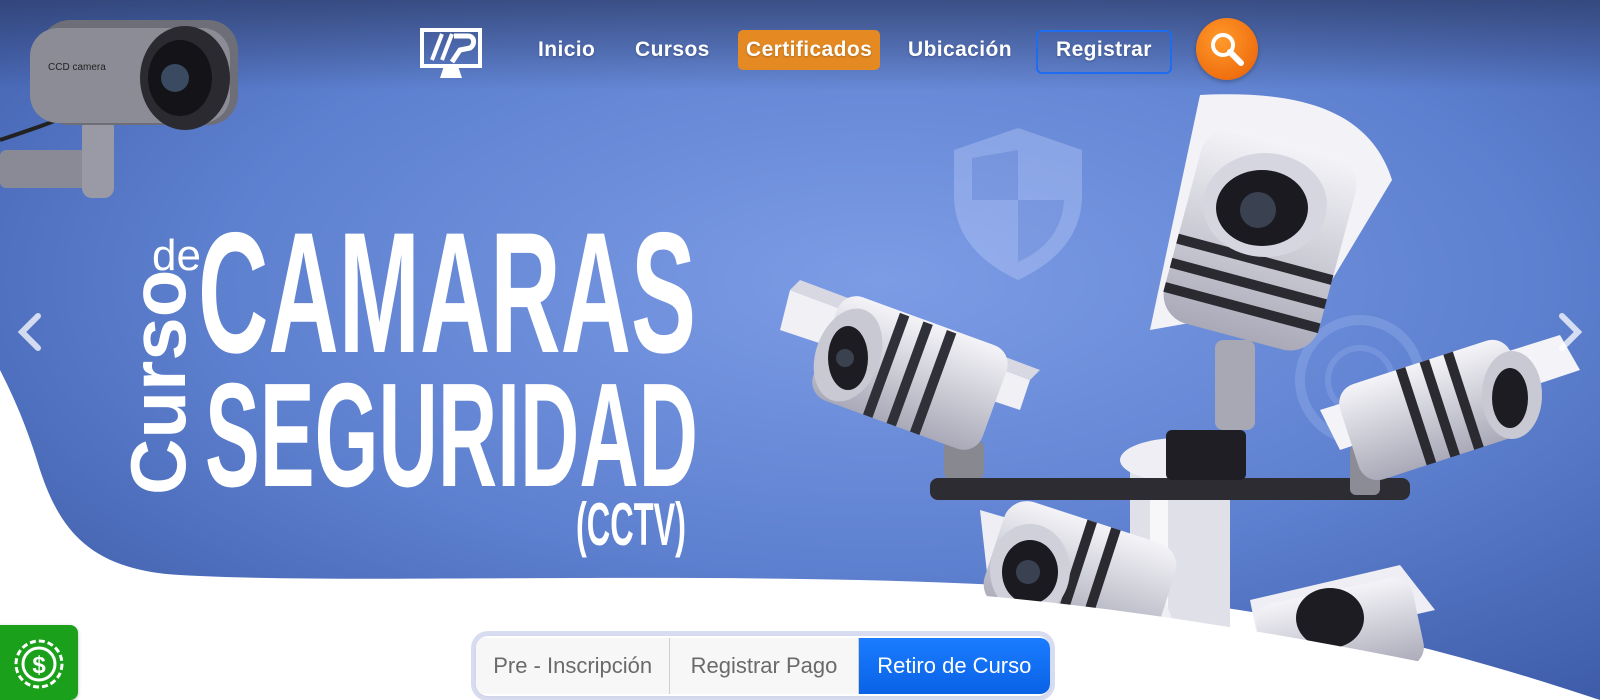 Image resolution: width=1600 pixels, height=700 pixels. What do you see at coordinates (960, 50) in the screenshot?
I see `nav-ubicacion: Ubicación` at bounding box center [960, 50].